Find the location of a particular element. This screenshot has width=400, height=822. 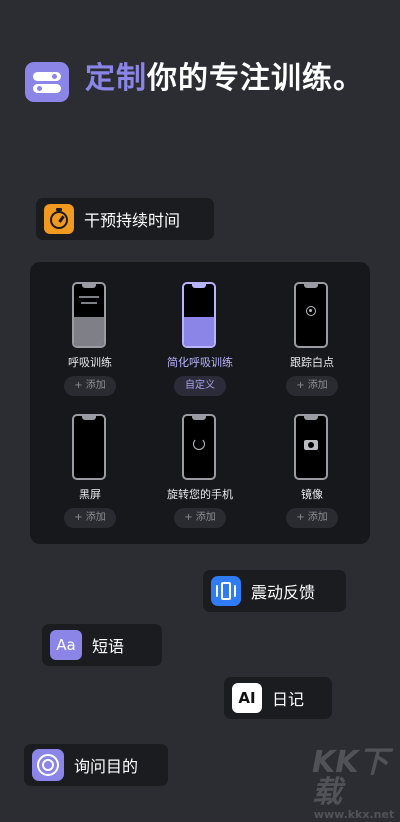

exercise-name: 呼吸训练 is located at coordinates (90, 362).